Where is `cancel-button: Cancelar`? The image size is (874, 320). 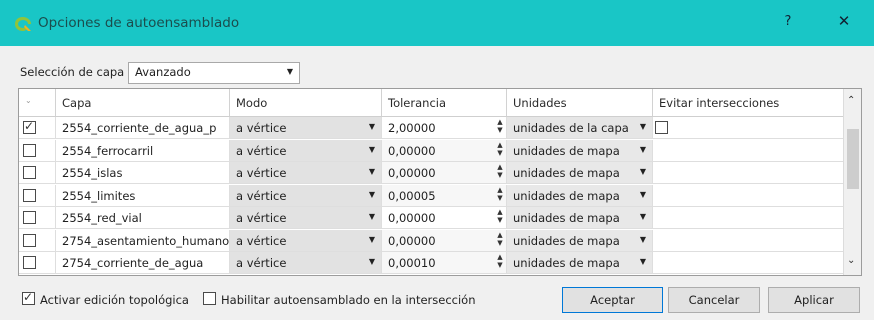
cancel-button: Cancelar is located at coordinates (714, 300).